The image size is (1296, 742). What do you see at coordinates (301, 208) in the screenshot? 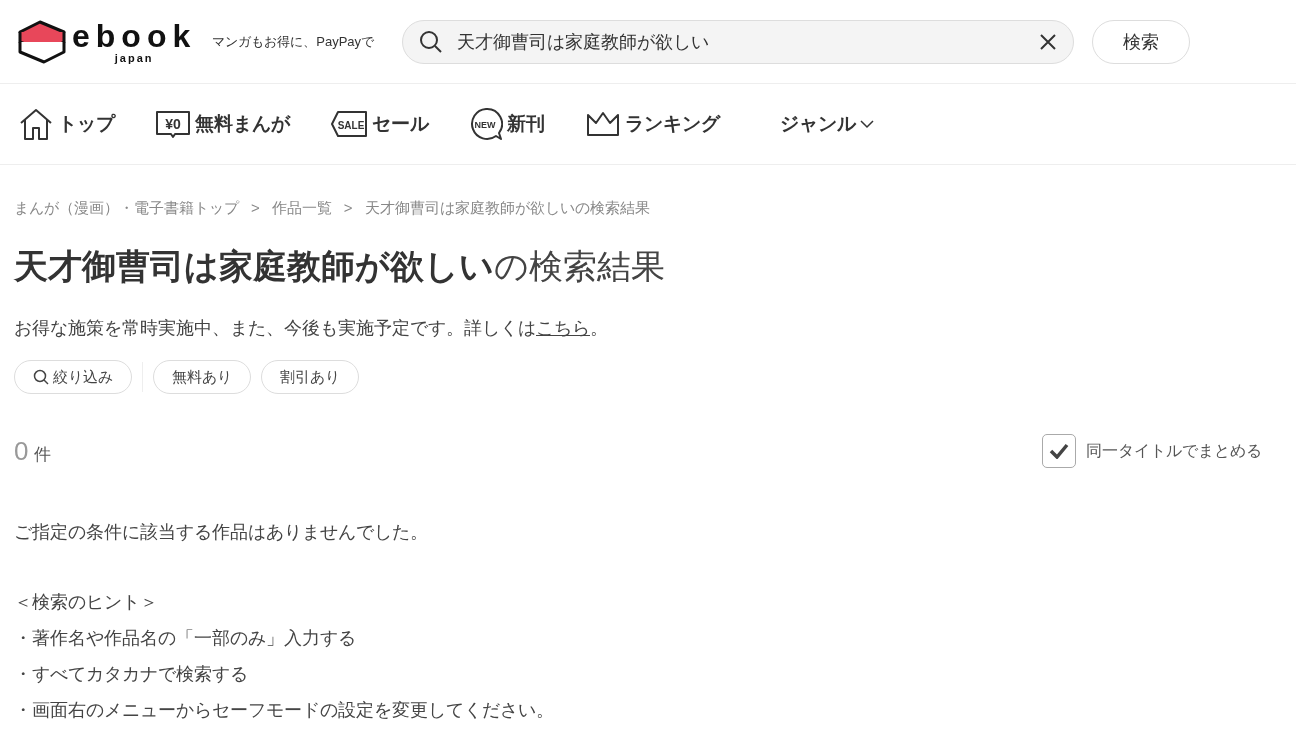
I see `breadcrumb-link: 作品一覧` at bounding box center [301, 208].